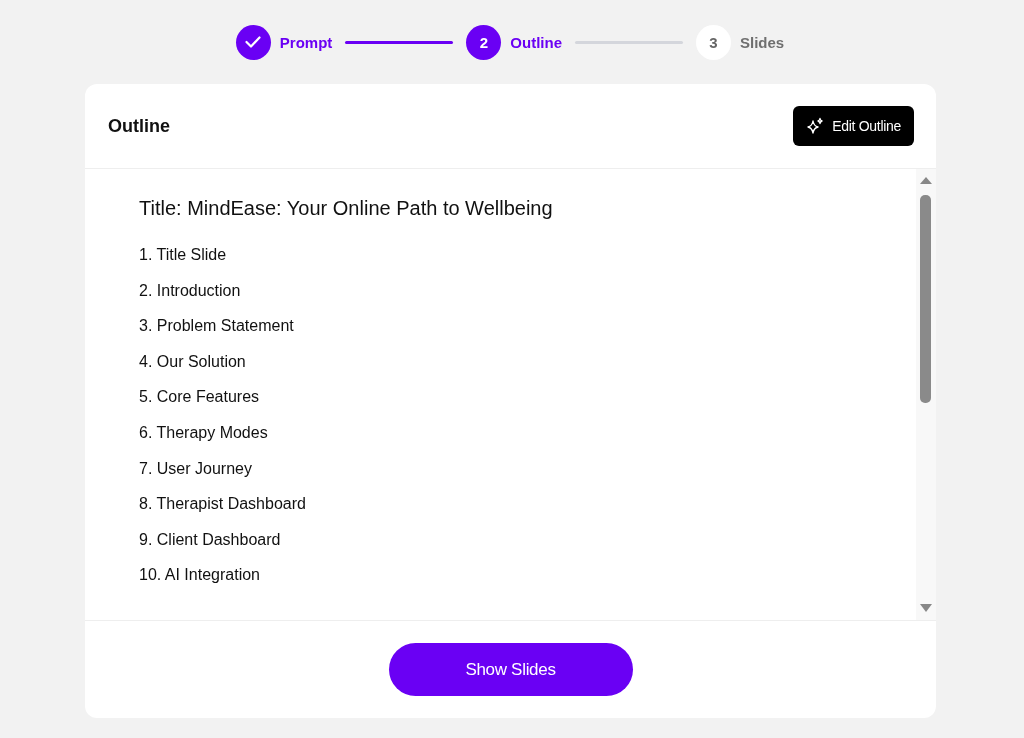  Describe the element at coordinates (210, 539) in the screenshot. I see `outline-item: 9. Client Dashboard` at that location.